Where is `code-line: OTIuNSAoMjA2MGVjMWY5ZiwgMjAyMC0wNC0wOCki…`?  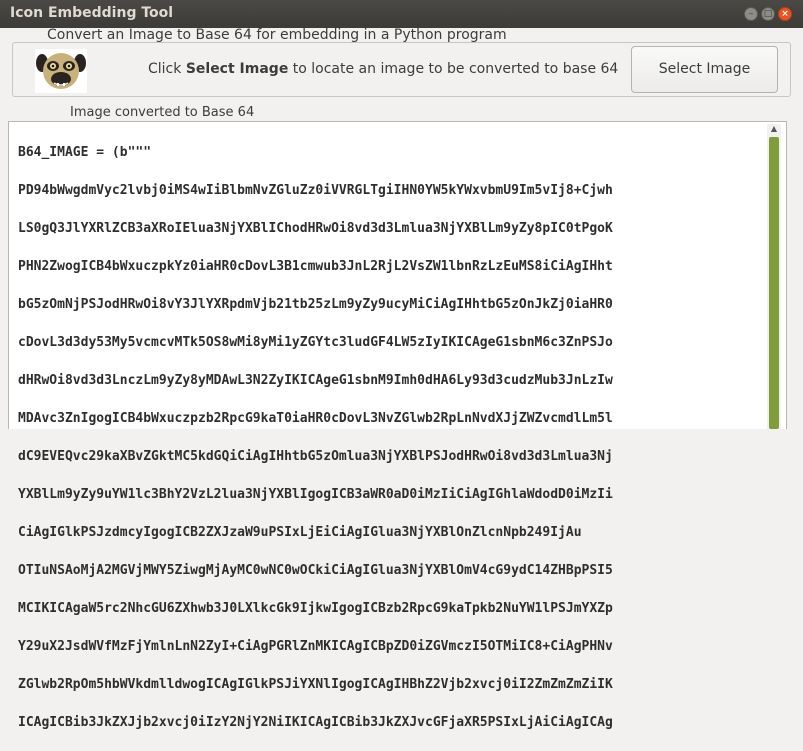
code-line: OTIuNSAoMjA2MGVjMWY5ZiwgMjAyMC0wNC0wOCki… is located at coordinates (315, 570).